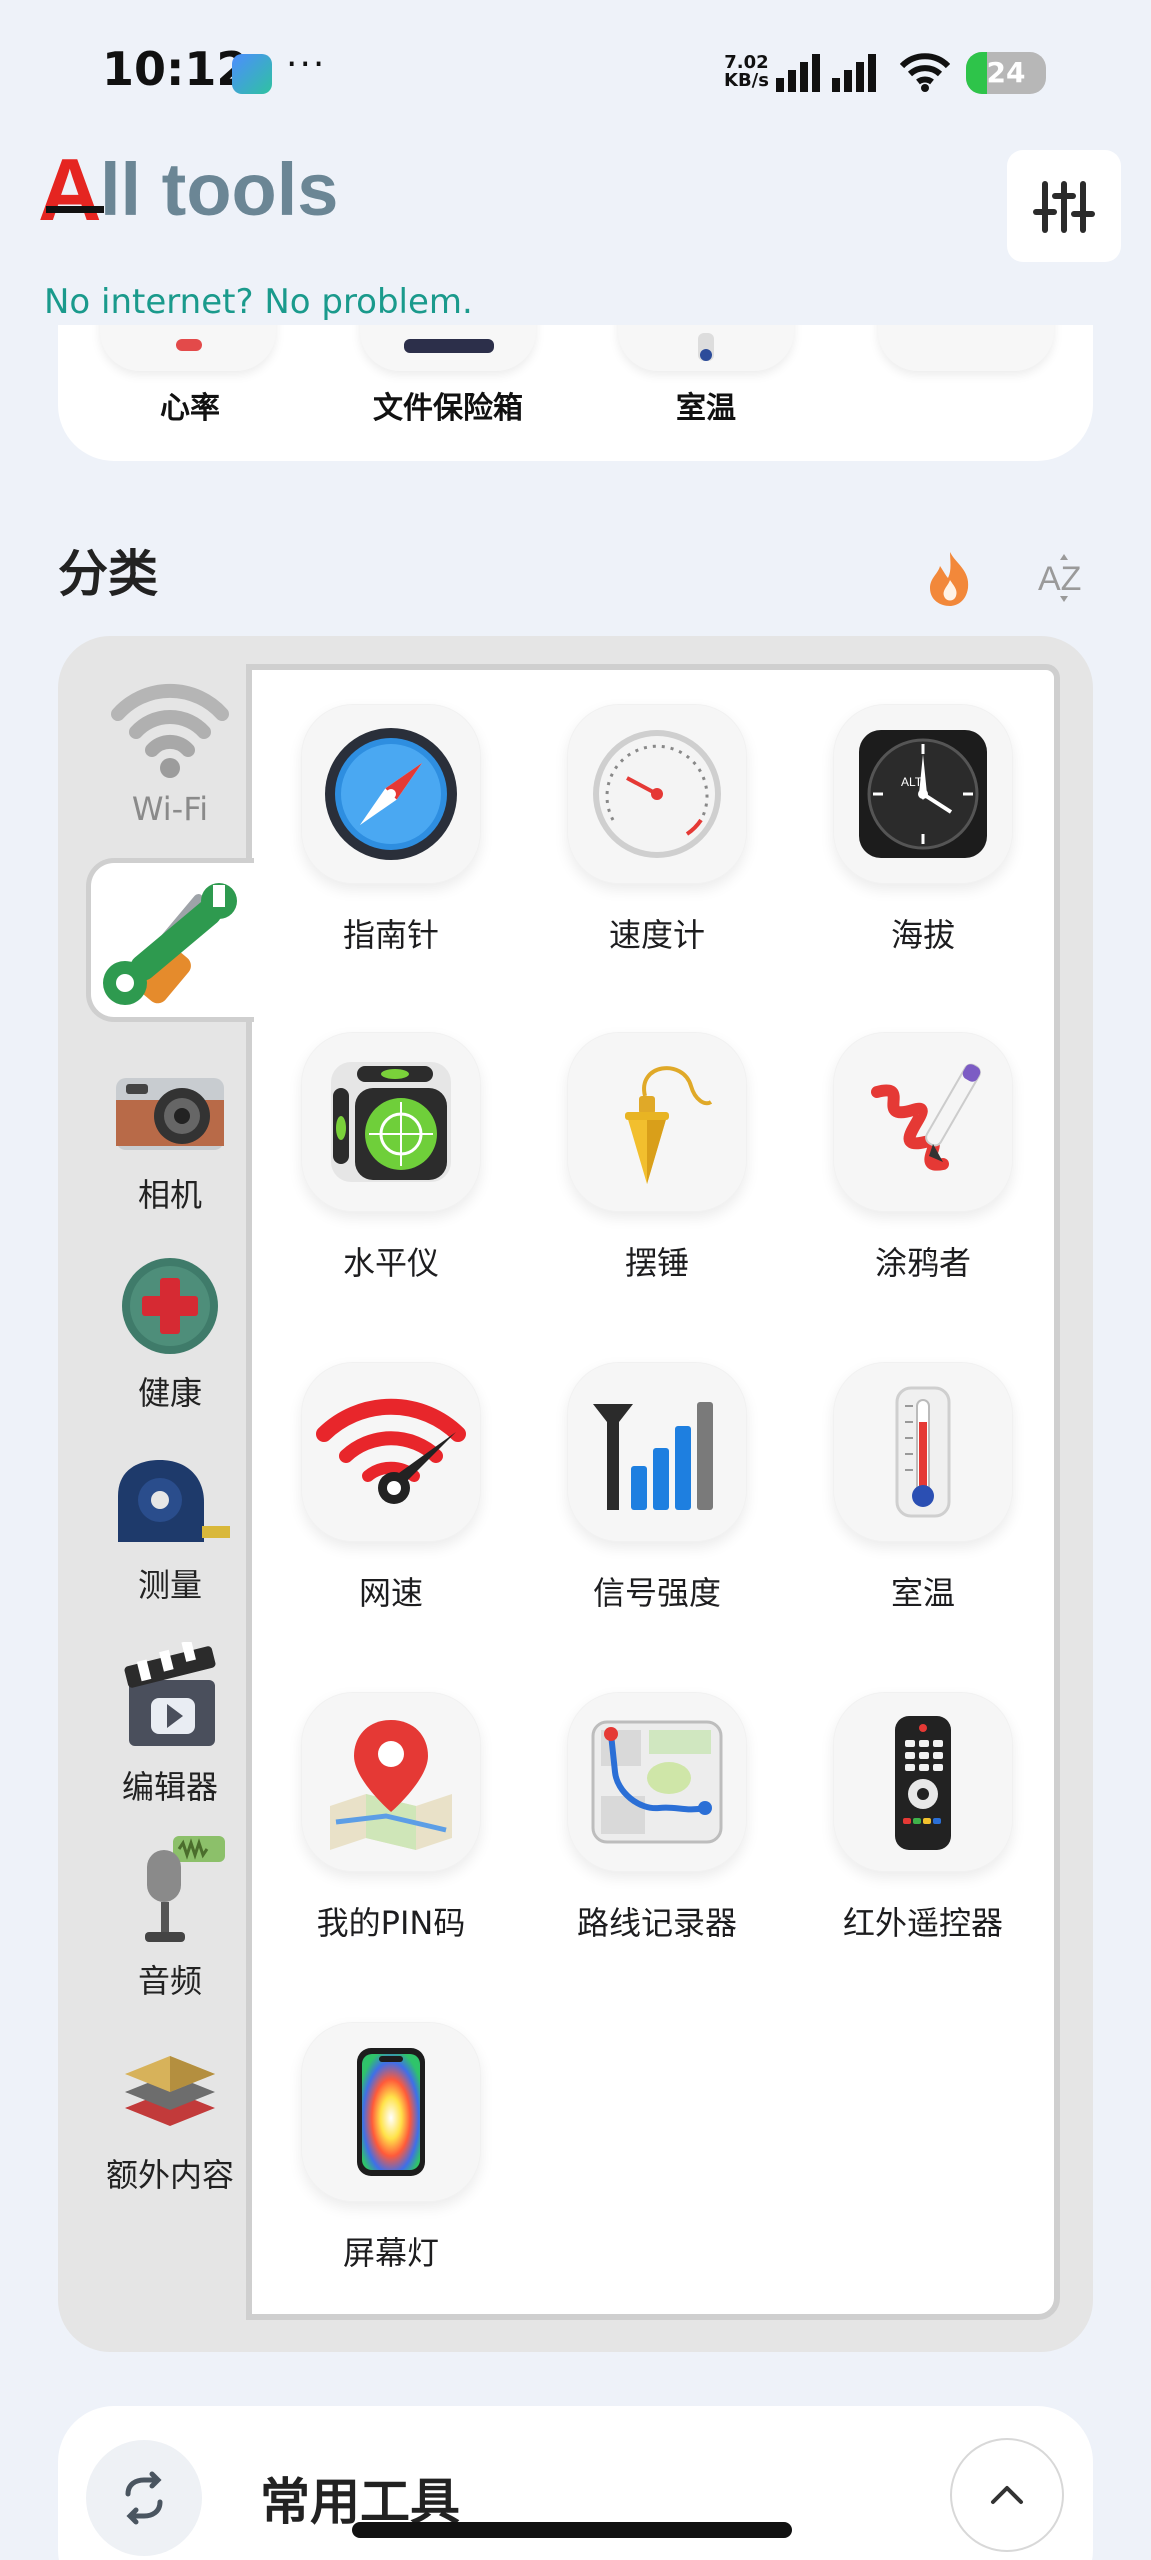 This screenshot has height=2560, width=1151. I want to click on sidebar-item-label: 测量, so click(169, 1585).